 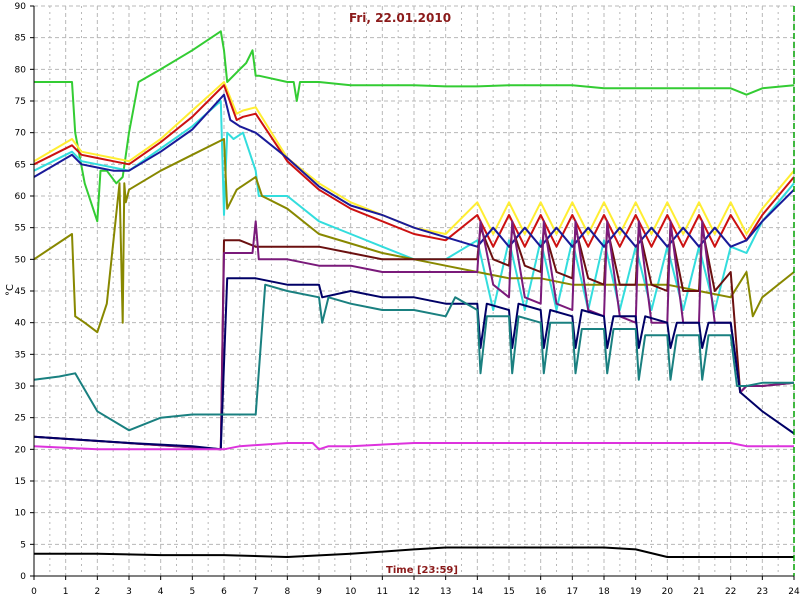 I want to click on x-tick-label: 4, so click(x=161, y=592).